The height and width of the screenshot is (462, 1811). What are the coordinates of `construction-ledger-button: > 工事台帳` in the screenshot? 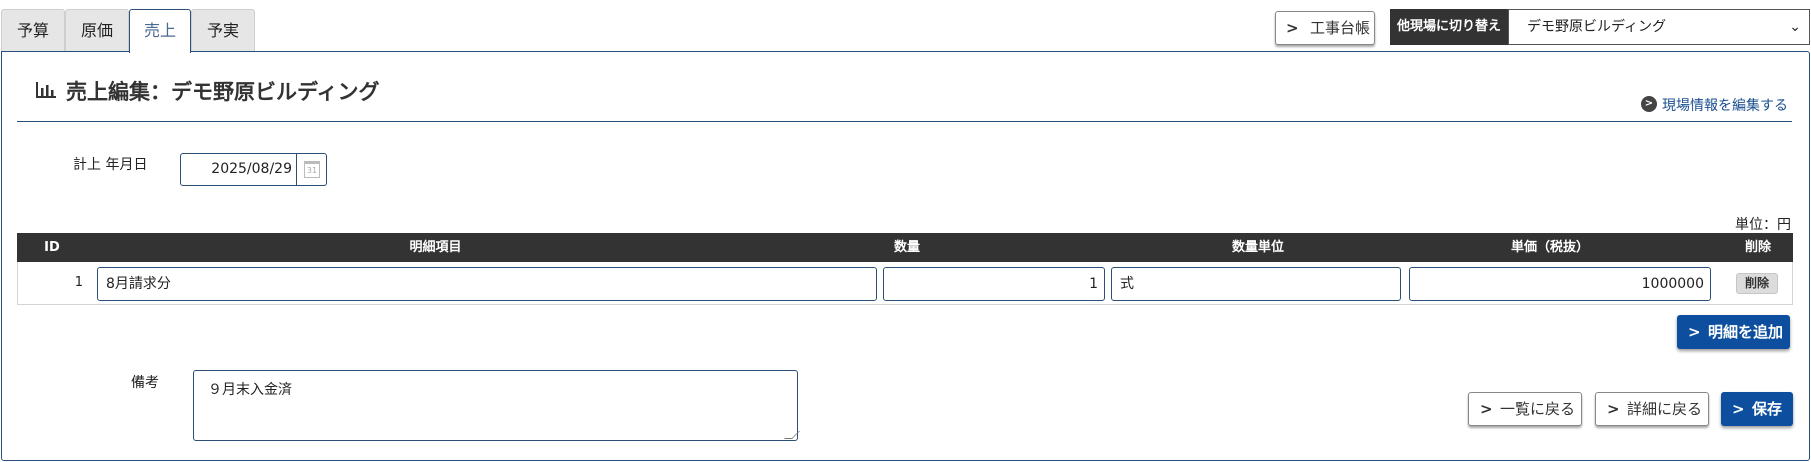 It's located at (1325, 28).